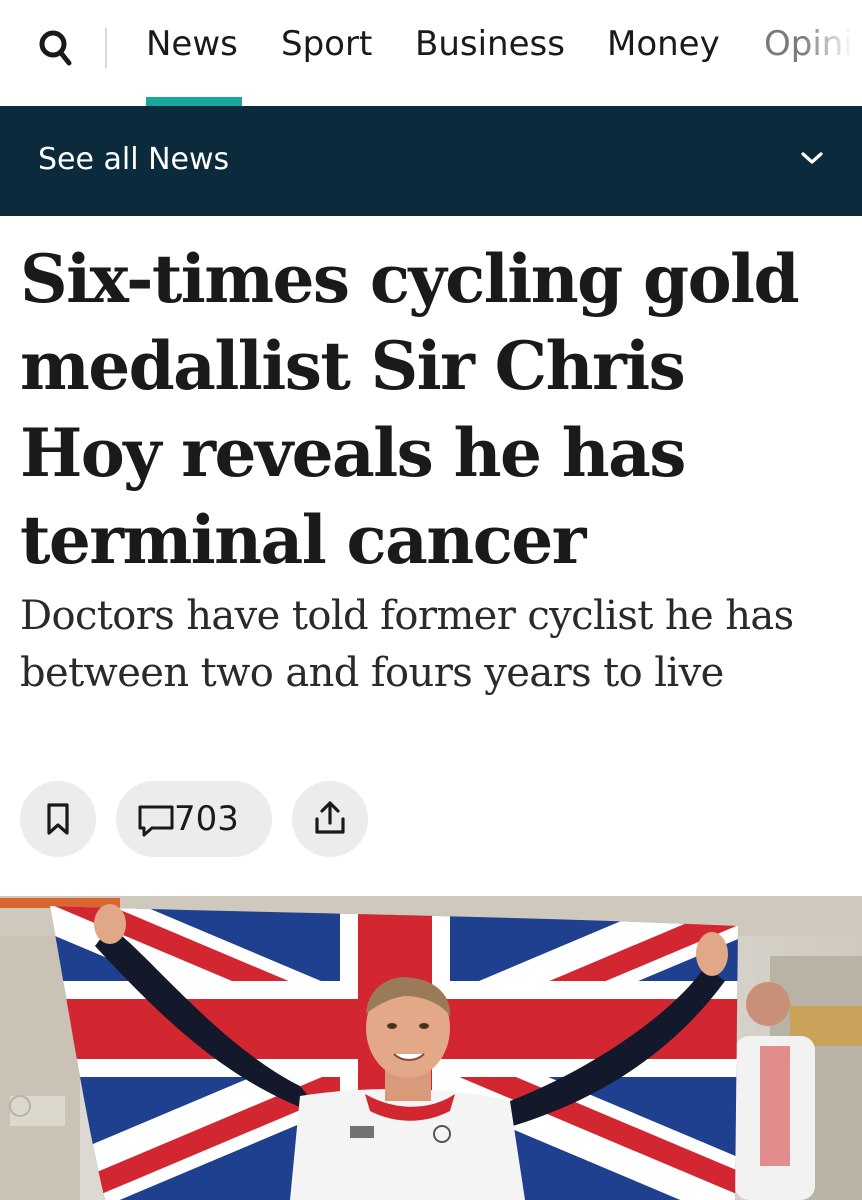 This screenshot has width=862, height=1200. I want to click on nav-item-business: Business, so click(490, 44).